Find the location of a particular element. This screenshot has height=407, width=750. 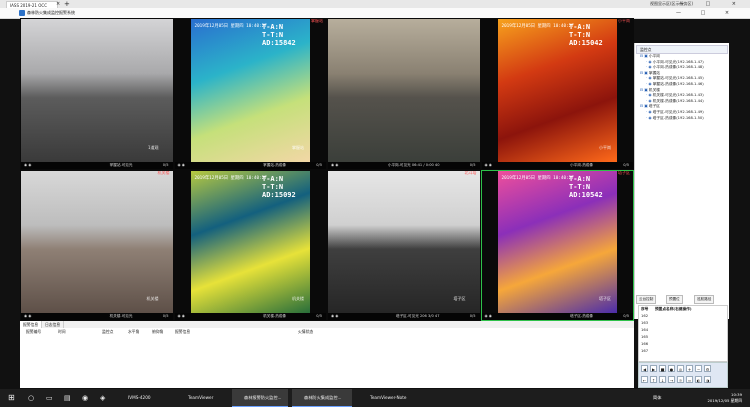

preset-row: 163 is located at coordinates (644, 323).